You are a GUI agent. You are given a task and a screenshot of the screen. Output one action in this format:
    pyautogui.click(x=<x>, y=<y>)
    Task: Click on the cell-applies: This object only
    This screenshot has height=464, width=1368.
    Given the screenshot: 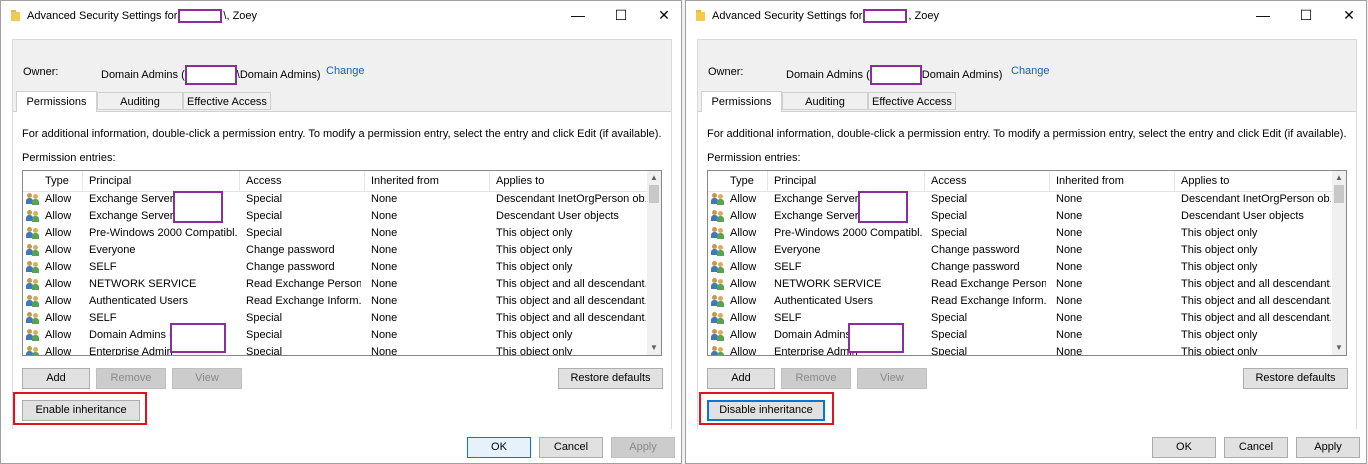 What is the action you would take?
    pyautogui.click(x=1219, y=233)
    